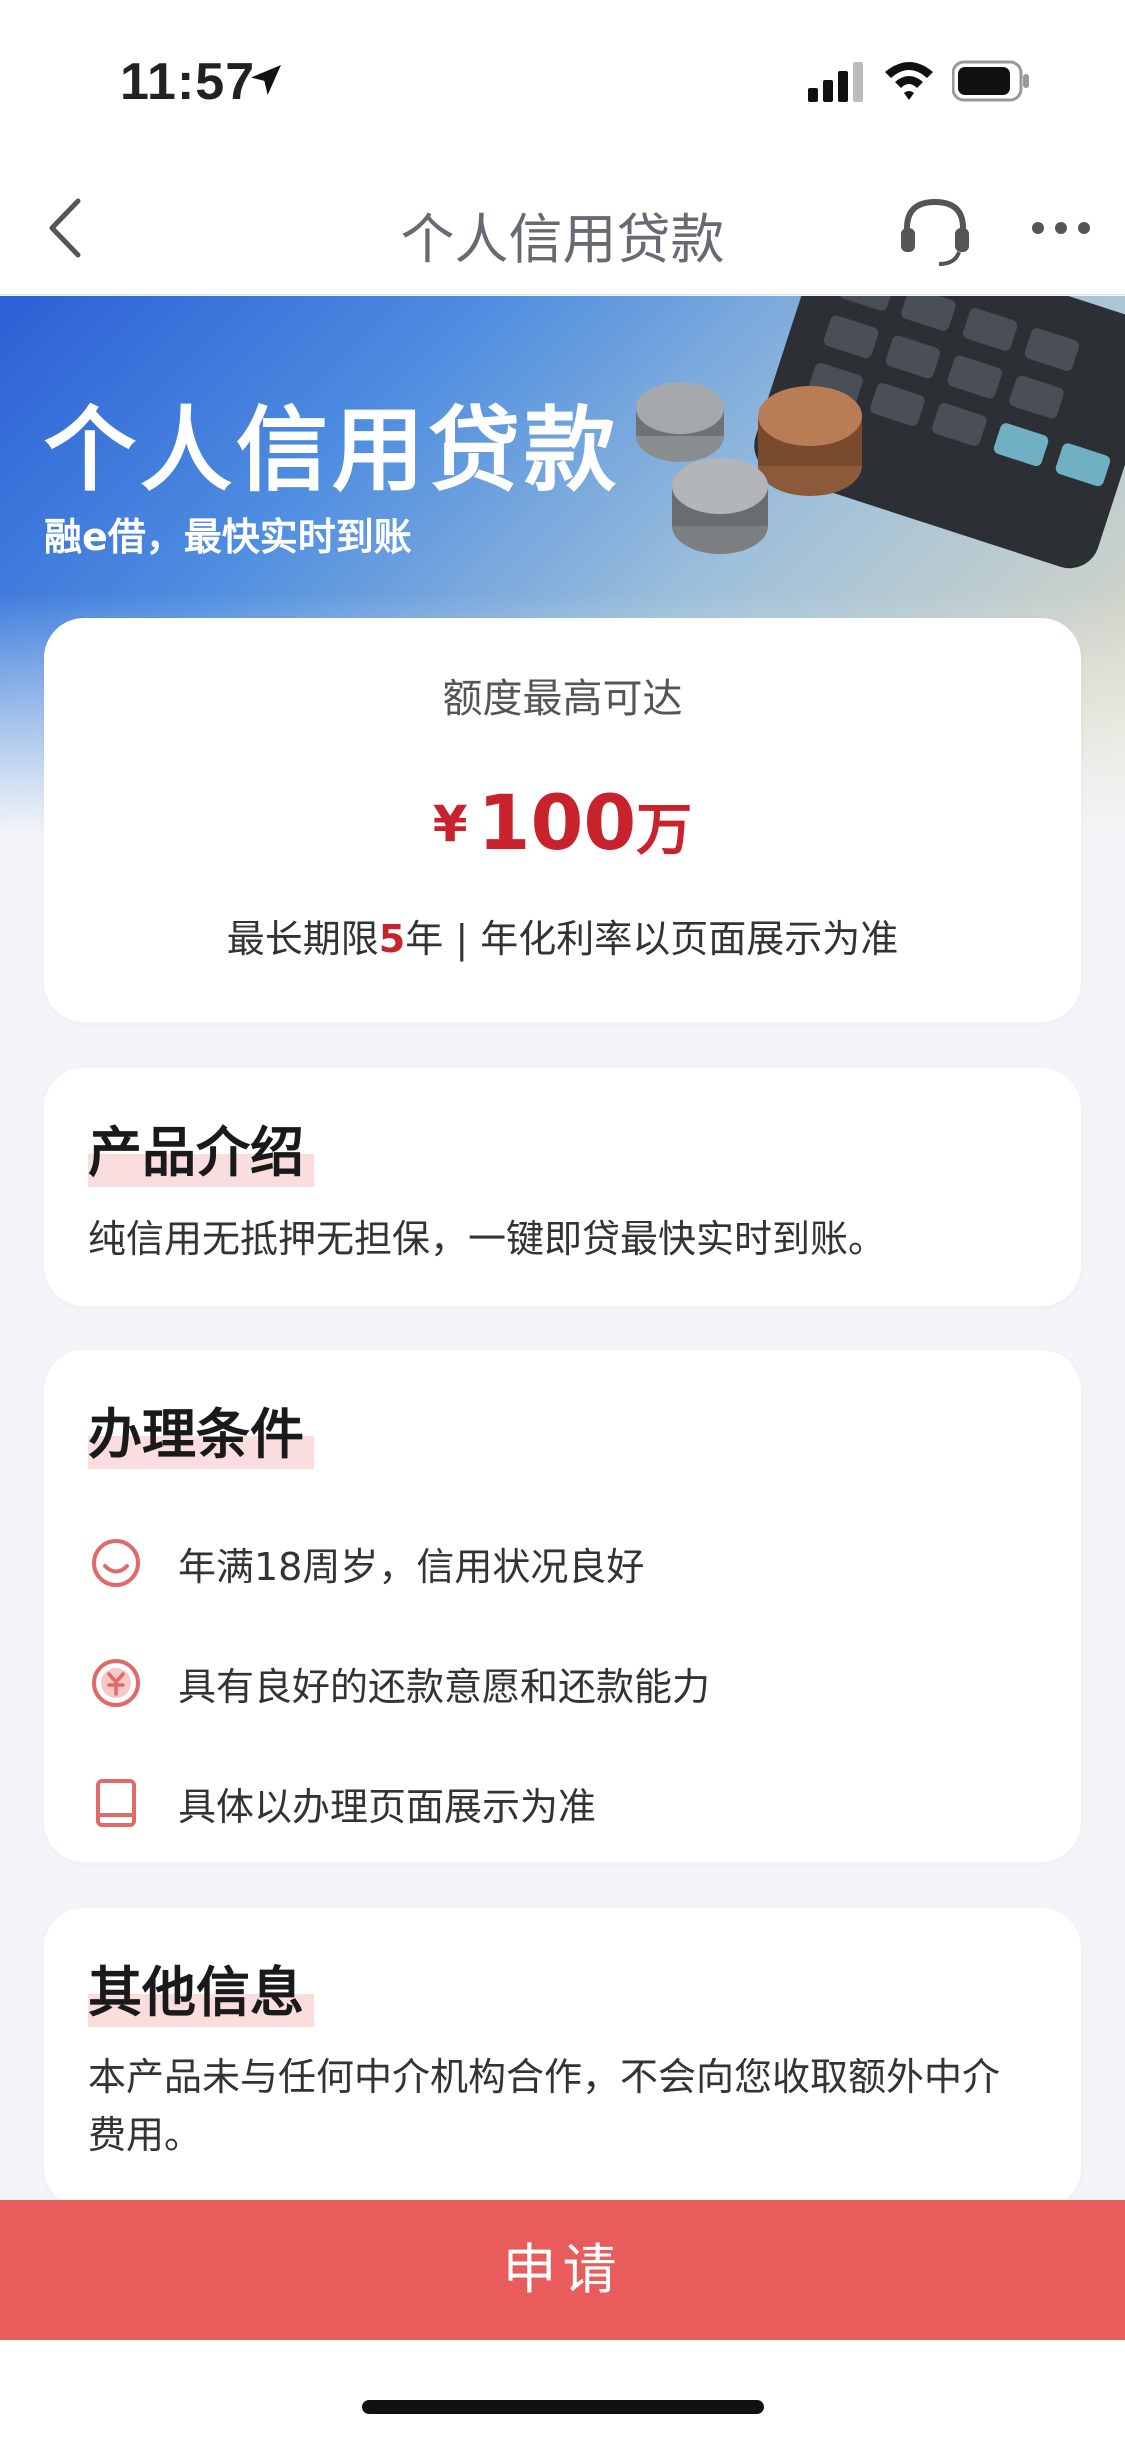 The image size is (1125, 2439). What do you see at coordinates (562, 1187) in the screenshot?
I see `product-intro-card: 产品介绍 纯信用无抵押无担保，一键即贷最快实时到账。` at bounding box center [562, 1187].